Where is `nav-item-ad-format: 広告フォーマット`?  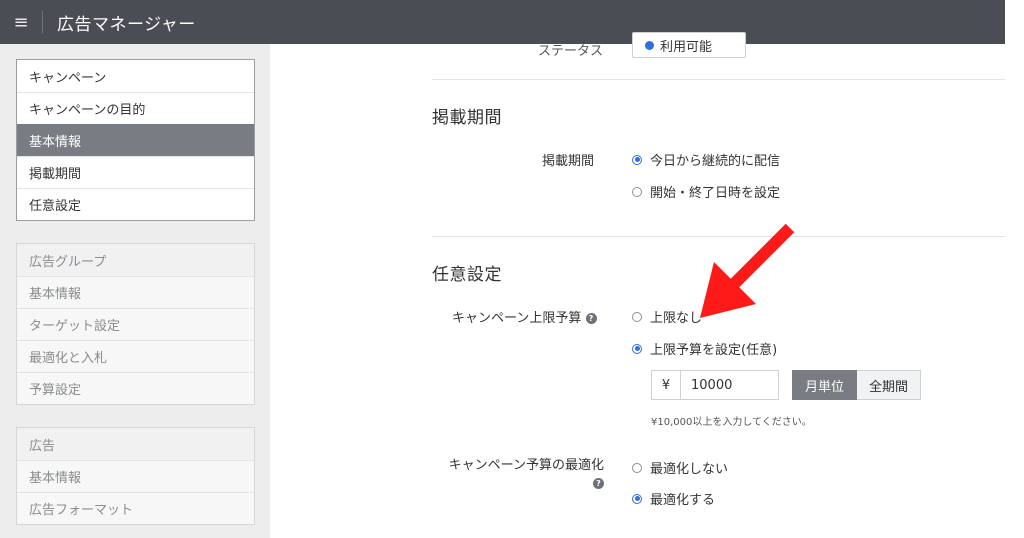 nav-item-ad-format: 広告フォーマット is located at coordinates (135, 508).